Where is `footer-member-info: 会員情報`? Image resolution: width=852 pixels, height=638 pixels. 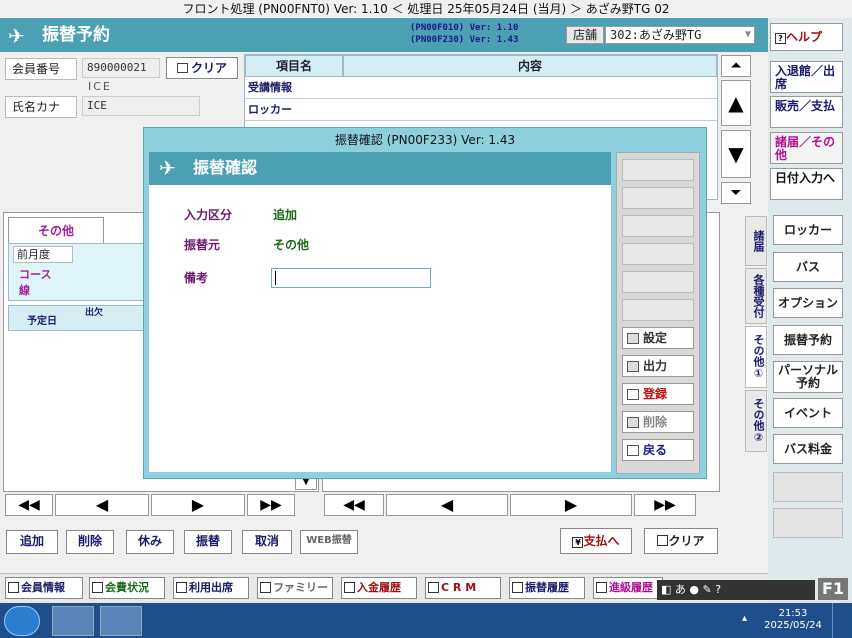 footer-member-info: 会員情報 is located at coordinates (44, 588).